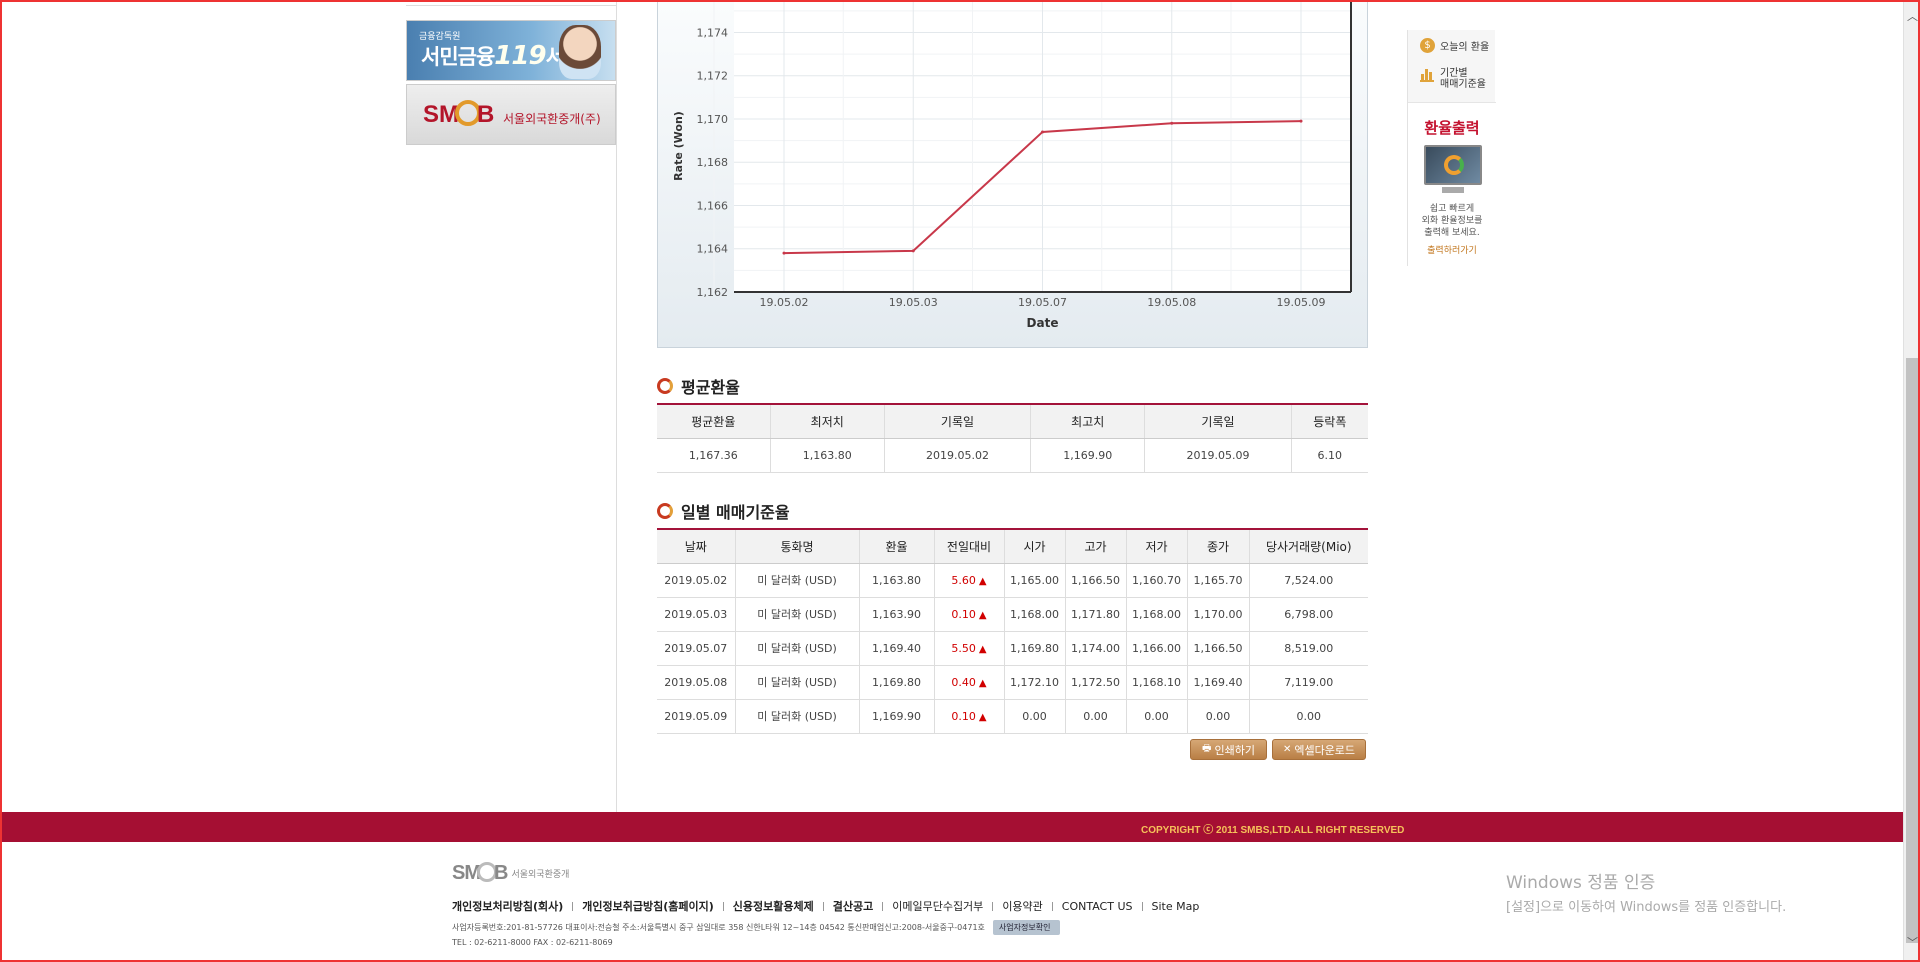 This screenshot has width=1920, height=962. I want to click on footer-link: 개인정보처리방침(회사), so click(507, 906).